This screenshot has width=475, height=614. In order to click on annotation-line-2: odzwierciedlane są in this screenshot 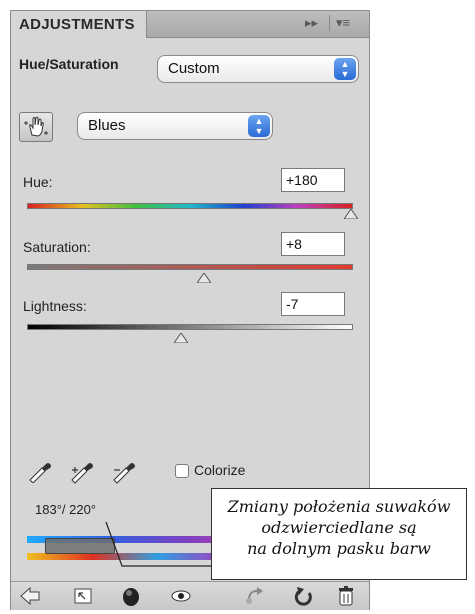, I will do `click(339, 527)`.